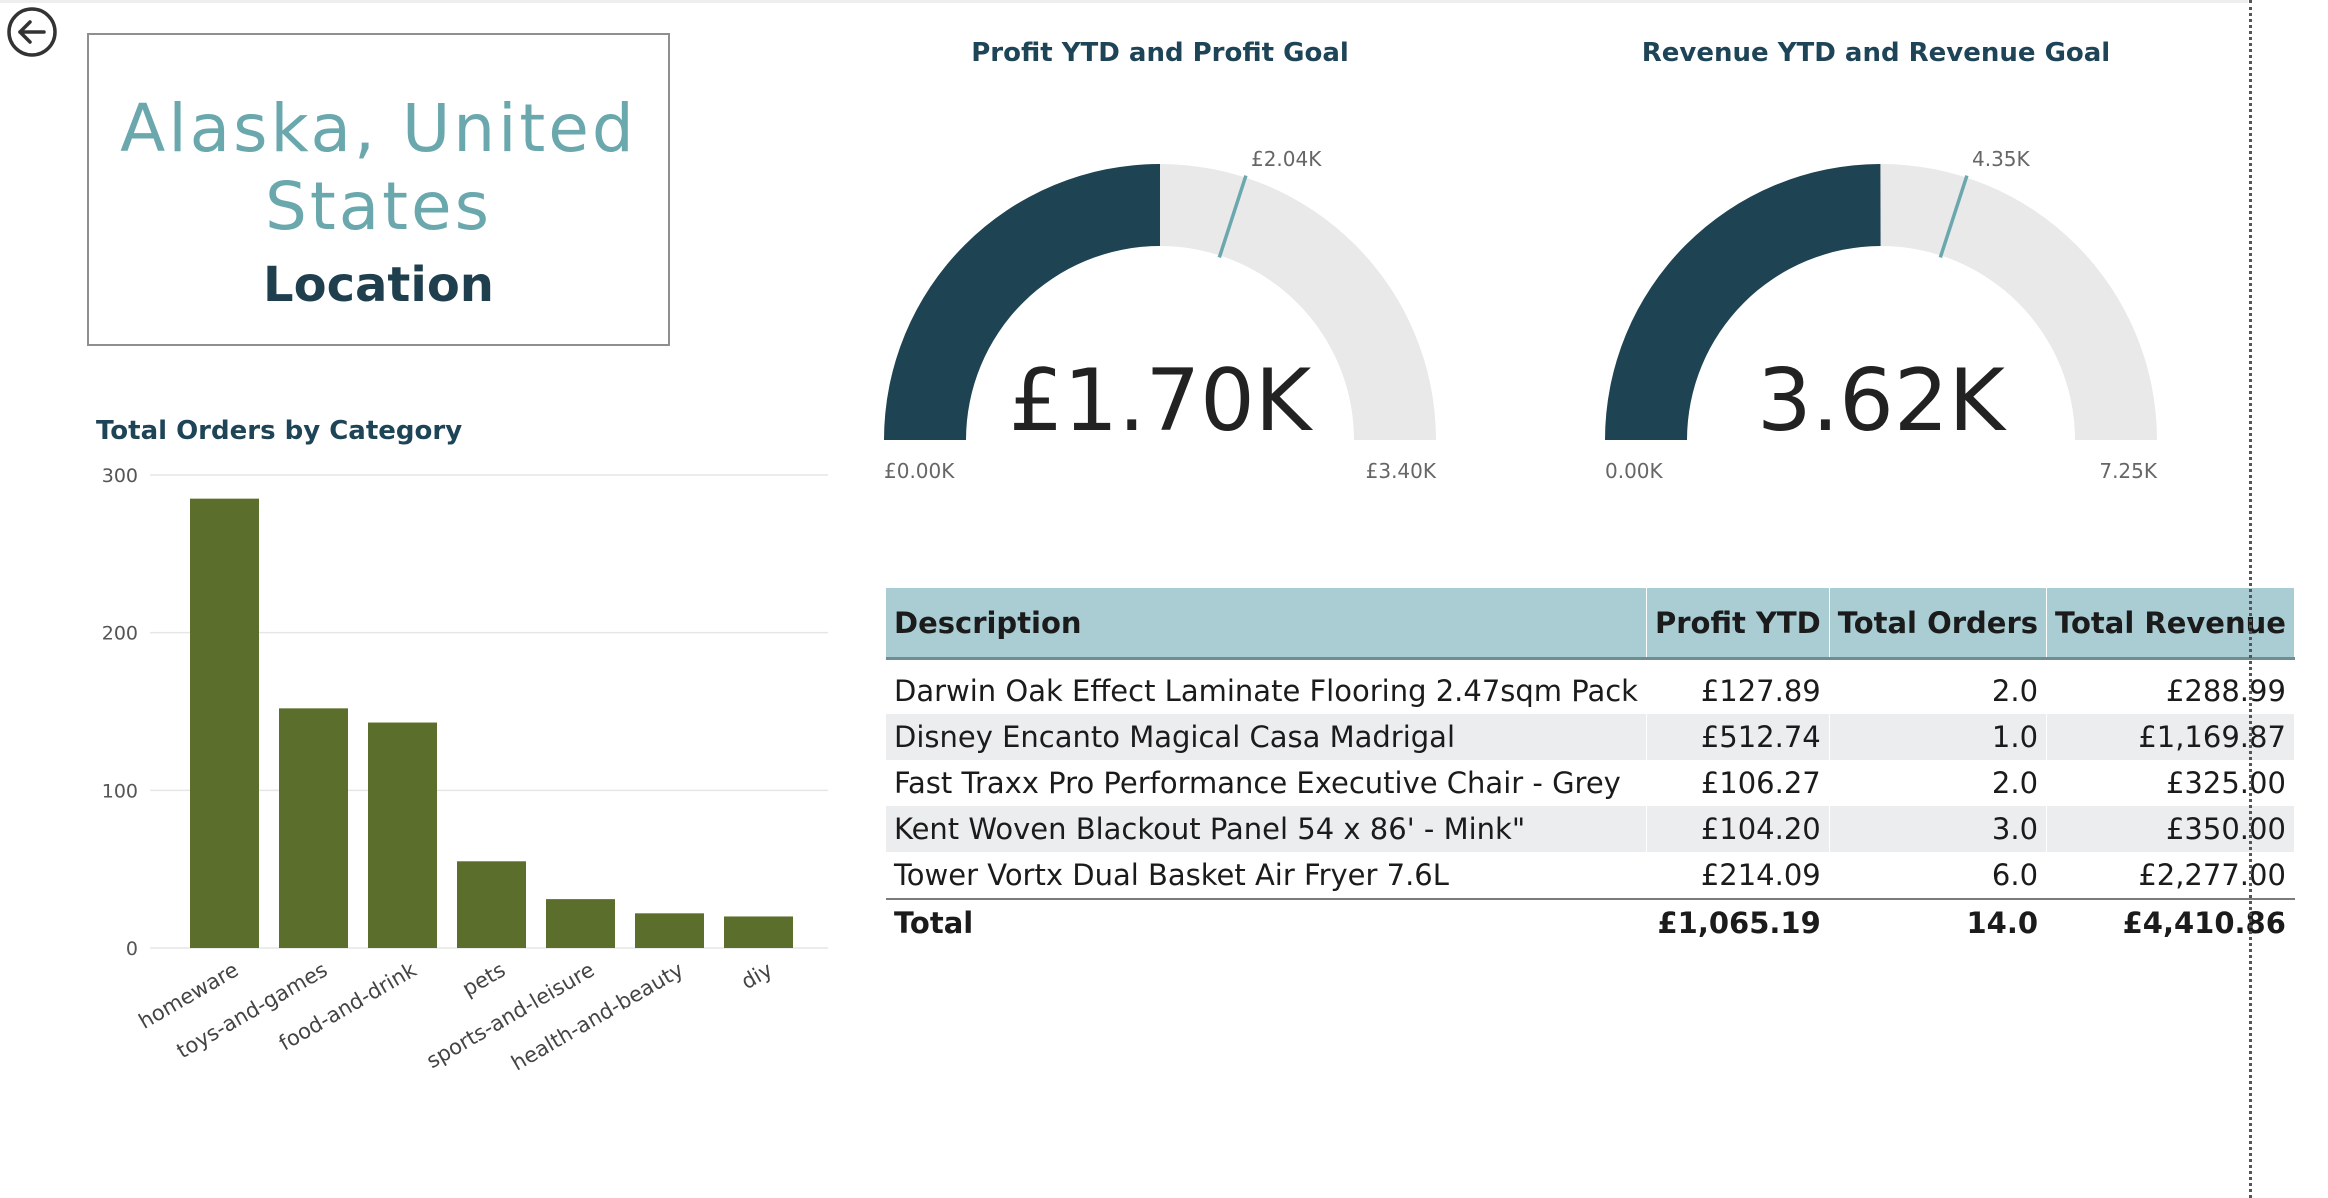 Image resolution: width=2328 pixels, height=1198 pixels. Describe the element at coordinates (402, 835) in the screenshot. I see `bar-food-and-drink` at that location.